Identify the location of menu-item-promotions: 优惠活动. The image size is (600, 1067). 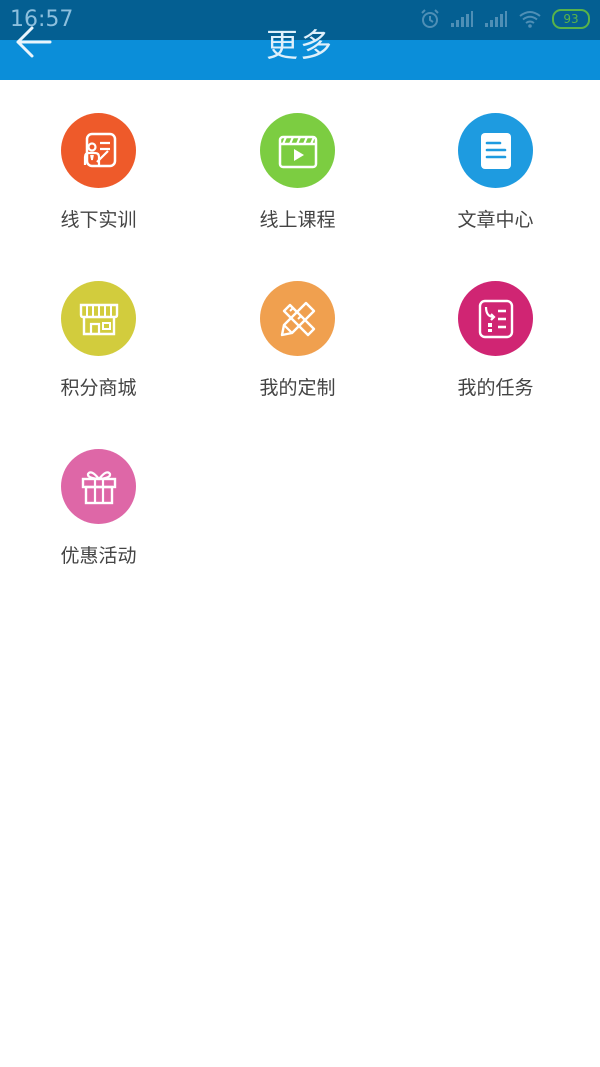
(100, 500).